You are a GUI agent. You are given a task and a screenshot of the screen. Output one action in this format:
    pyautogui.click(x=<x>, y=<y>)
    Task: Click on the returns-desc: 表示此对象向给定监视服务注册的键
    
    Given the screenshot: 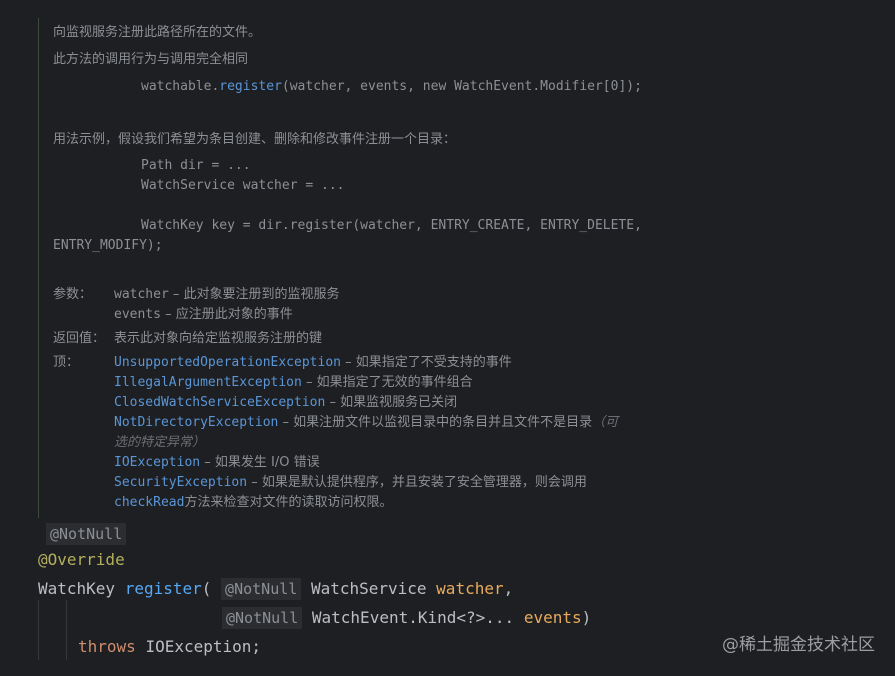 What is the action you would take?
    pyautogui.click(x=218, y=338)
    